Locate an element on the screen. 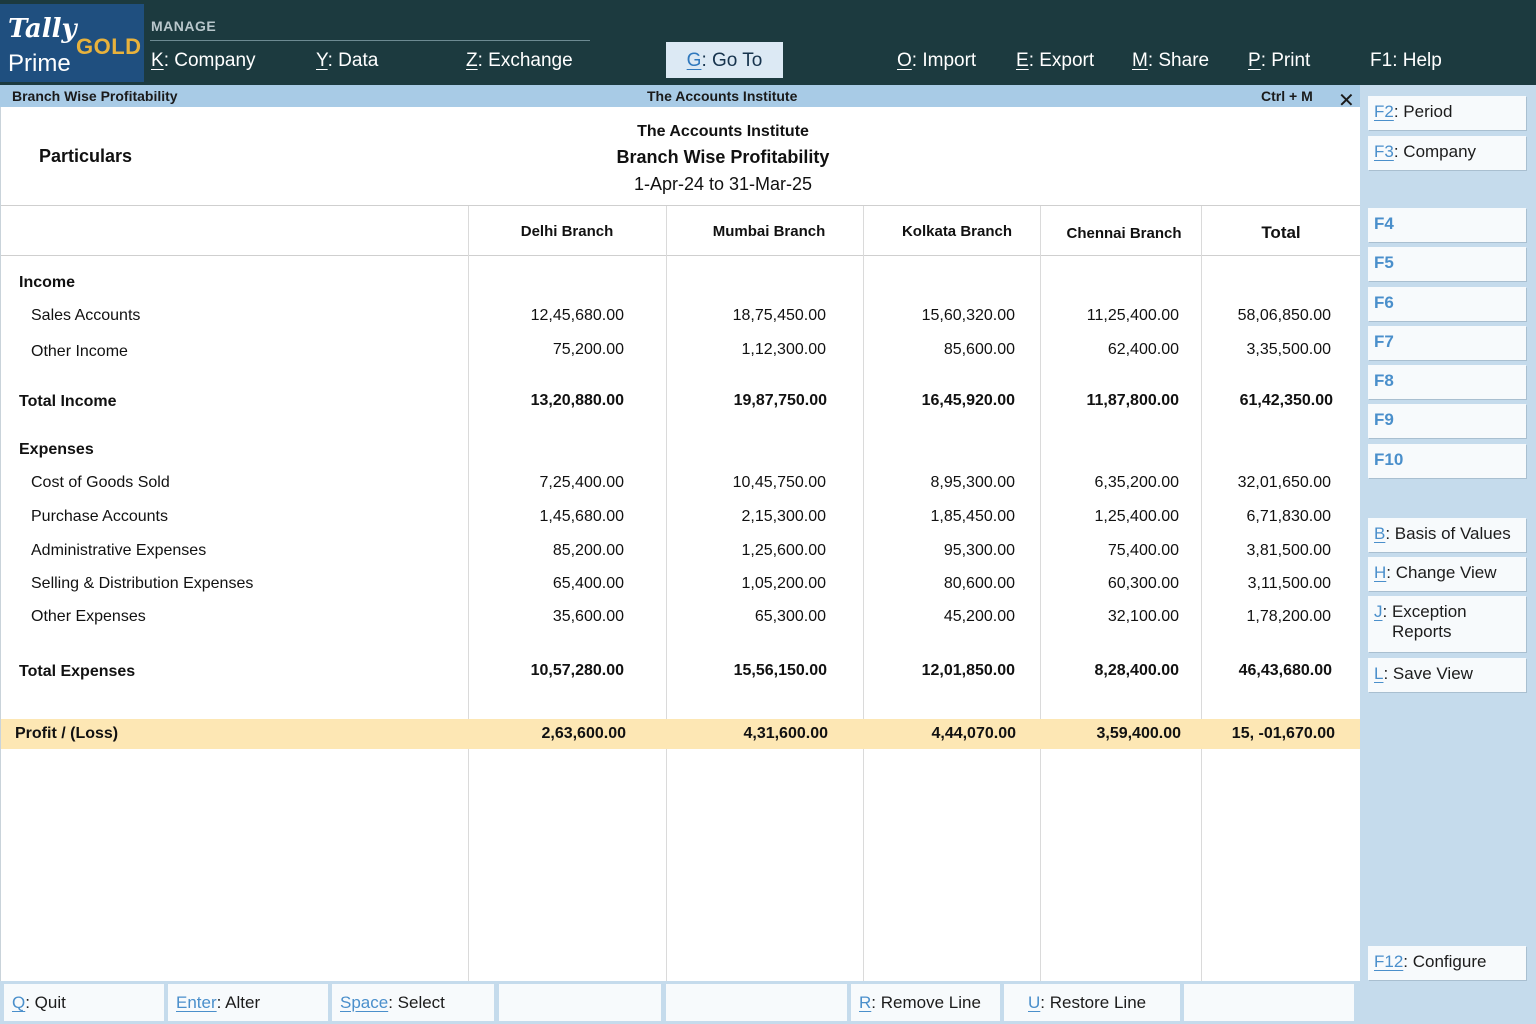 This screenshot has height=1024, width=1536. value-mumbai: 65,300.00 is located at coordinates (790, 616).